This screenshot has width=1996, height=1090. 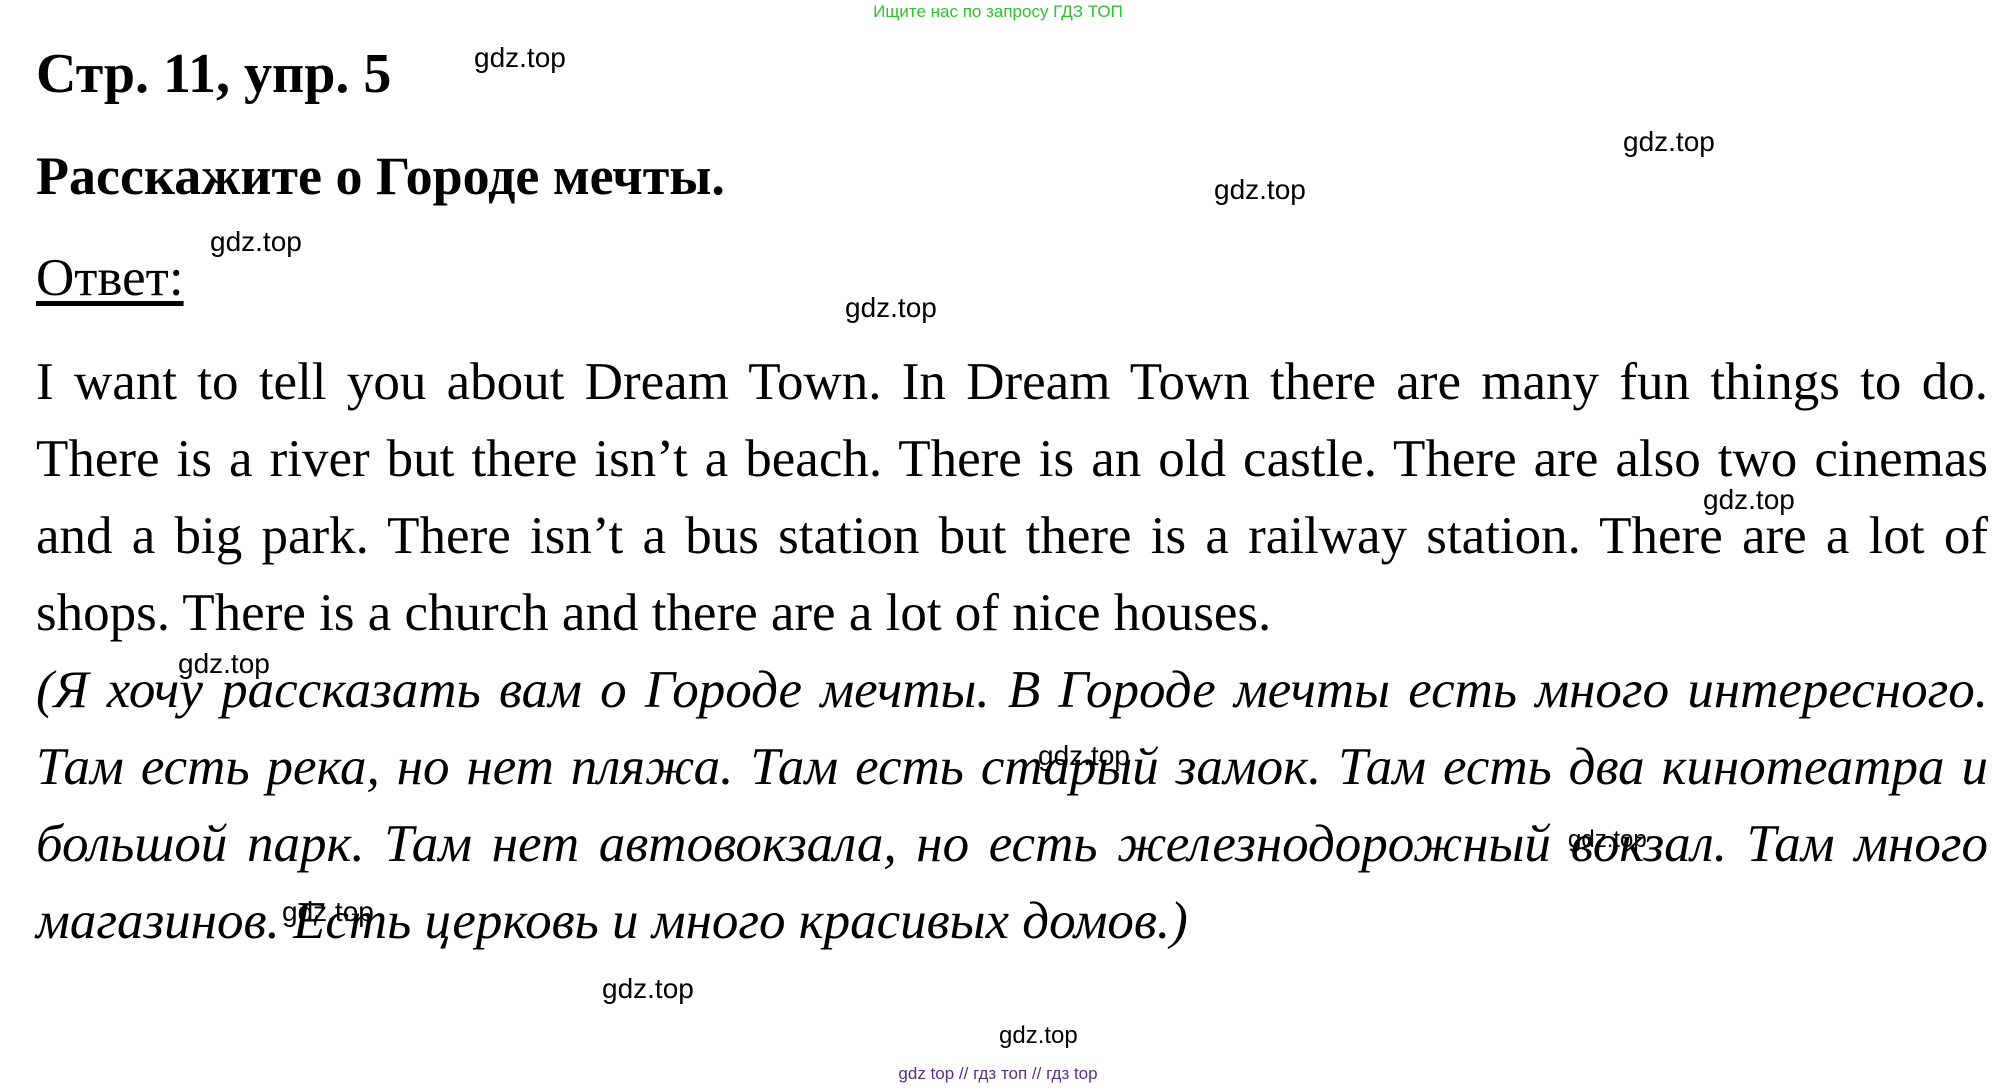 I want to click on search-banner: Ищите нас по запросу ГДЗ ТОП, so click(x=998, y=11).